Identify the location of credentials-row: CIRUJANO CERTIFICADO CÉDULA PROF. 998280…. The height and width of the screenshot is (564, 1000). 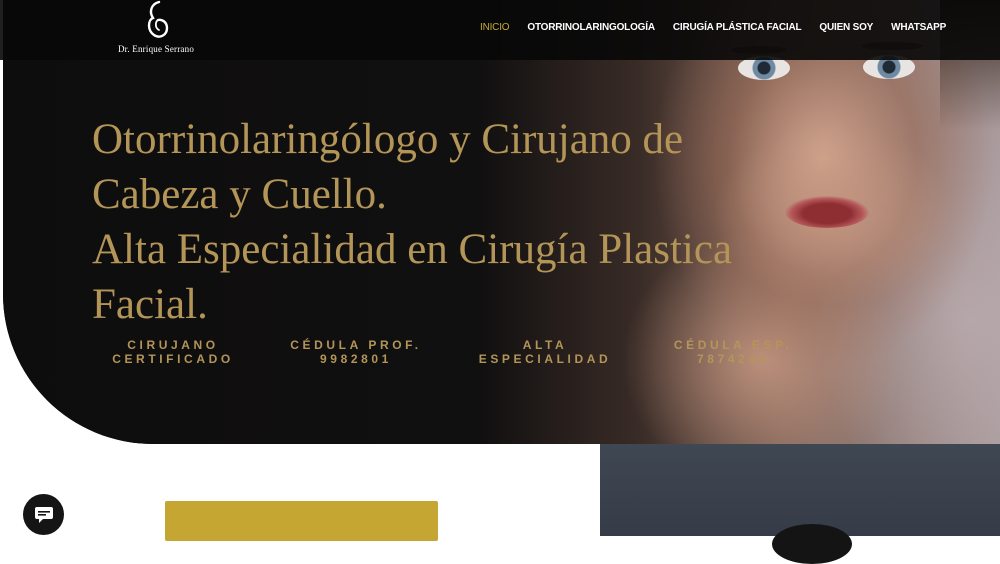
(458, 355).